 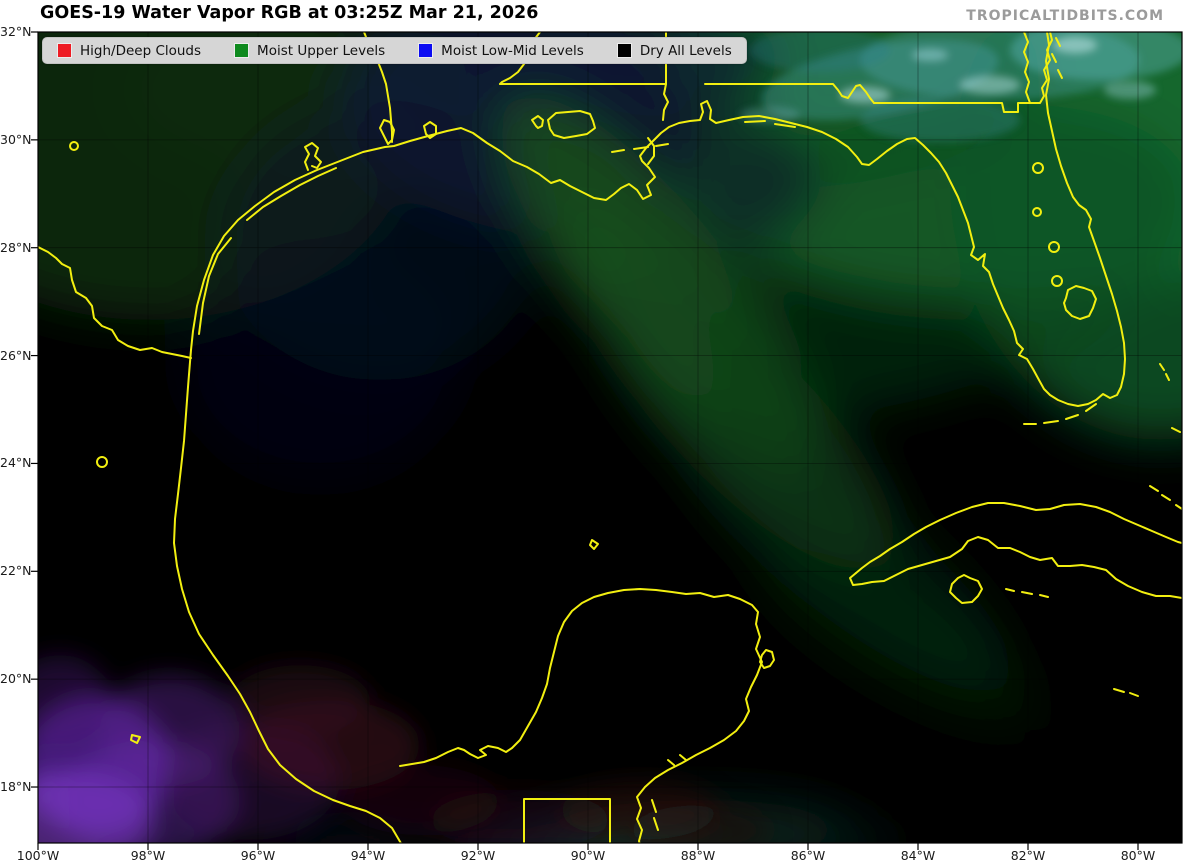 What do you see at coordinates (148, 855) in the screenshot?
I see `lon-tick-label: 98°W` at bounding box center [148, 855].